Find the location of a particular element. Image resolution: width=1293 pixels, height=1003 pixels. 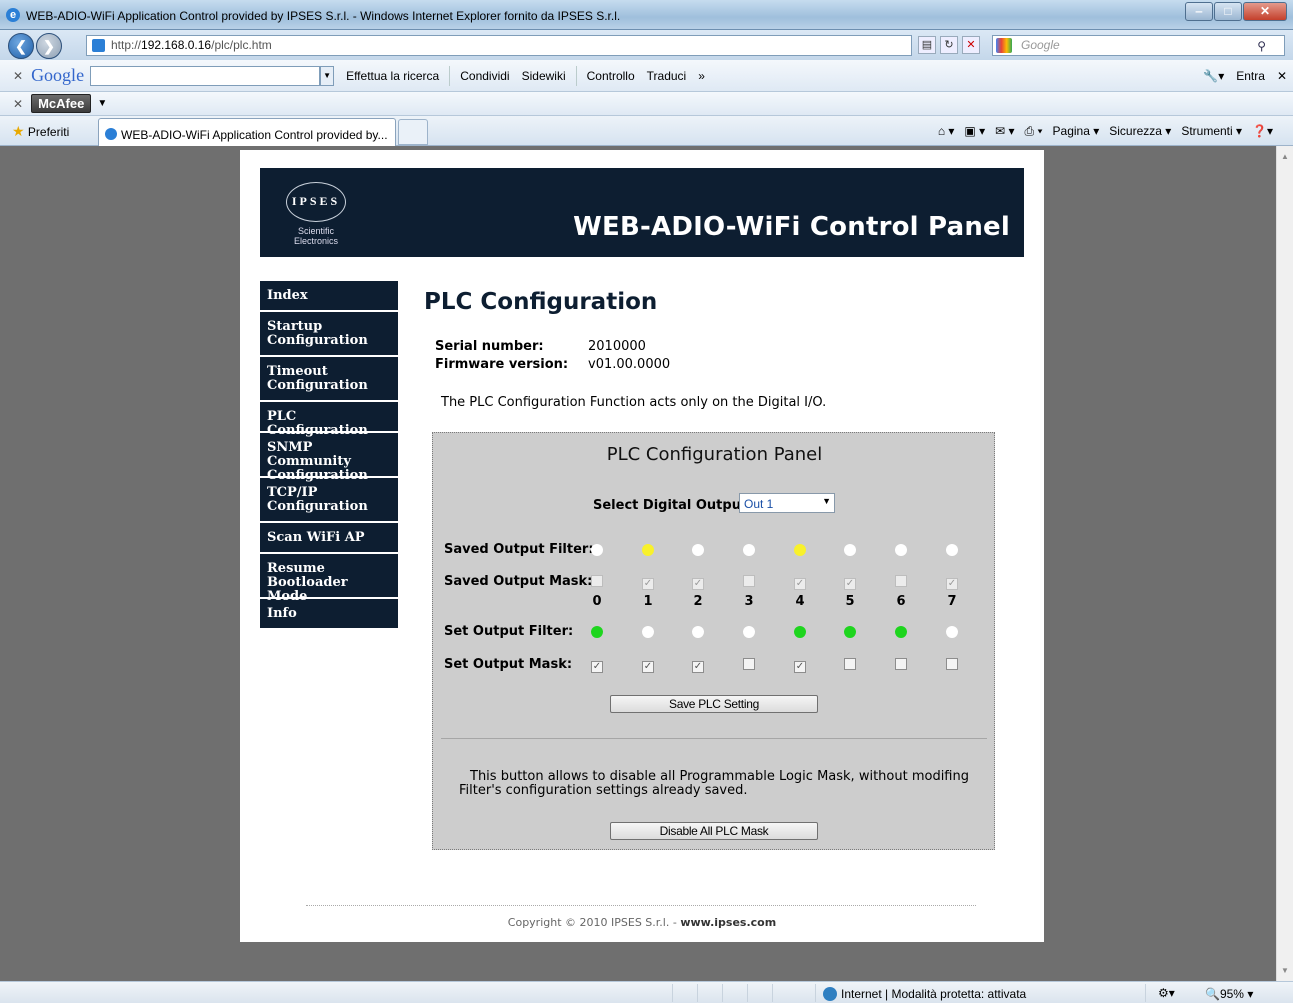

banner-title: WEB-ADIO-WiFi Control Panel is located at coordinates (791, 227).